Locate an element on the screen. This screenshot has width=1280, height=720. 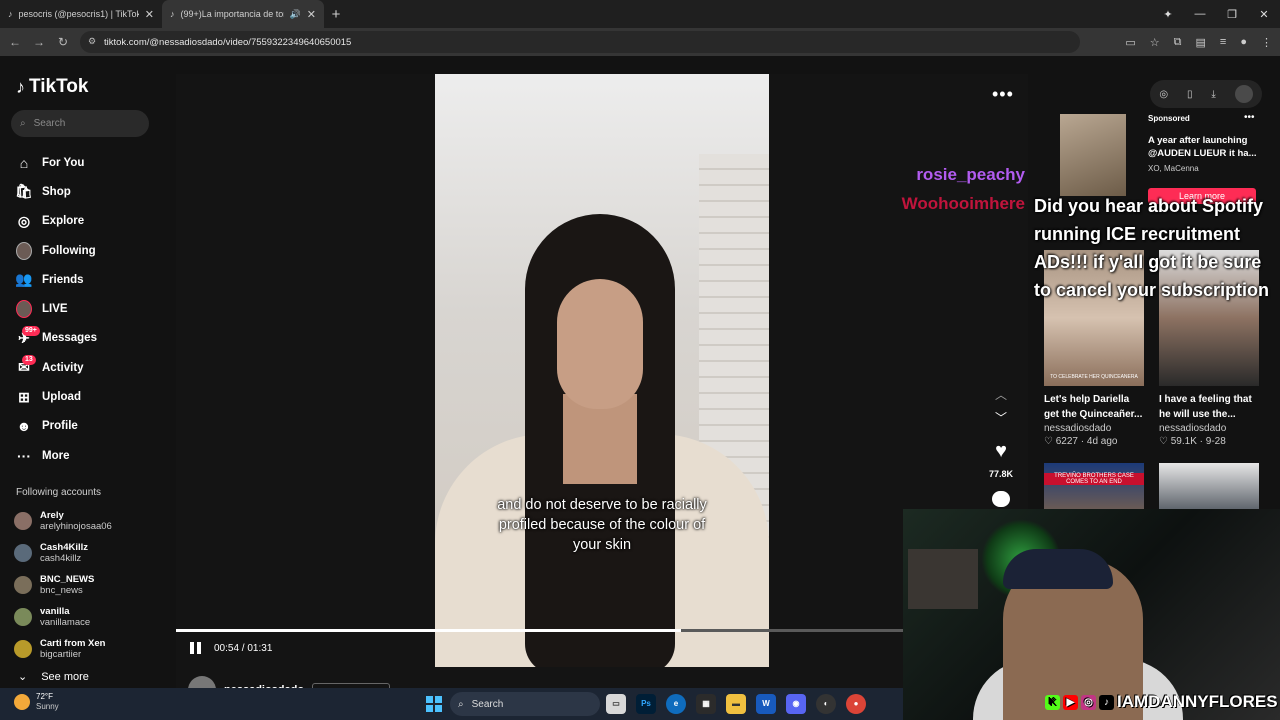
video-time: 00:54 / 01:31 is located at coordinates (243, 648).